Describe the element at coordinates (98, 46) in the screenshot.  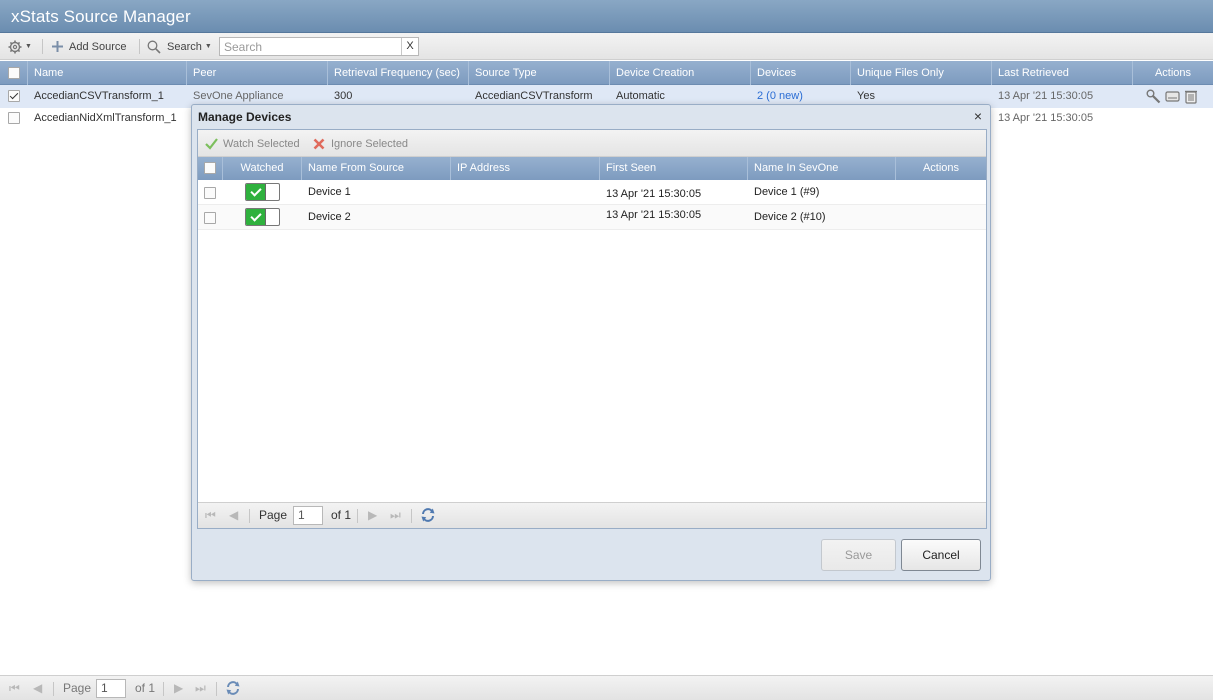
I see `add-source-label: Add Source` at that location.